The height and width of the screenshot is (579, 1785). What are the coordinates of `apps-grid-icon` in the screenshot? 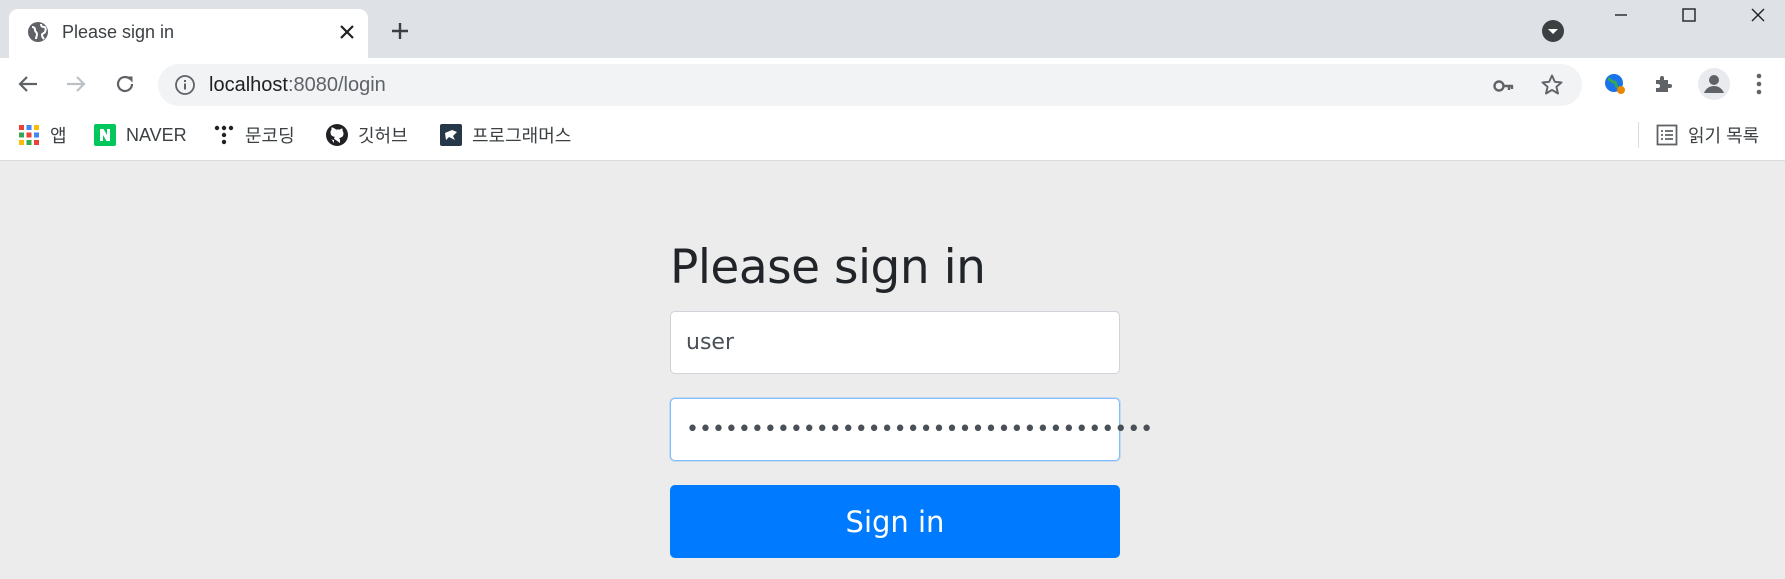 It's located at (29, 135).